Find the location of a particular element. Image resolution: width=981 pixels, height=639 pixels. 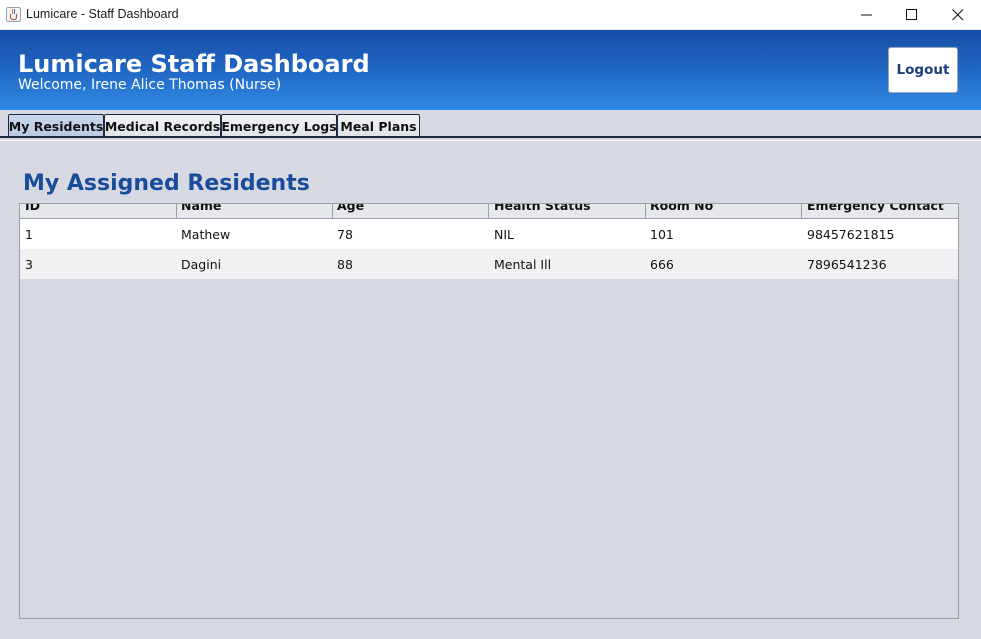

tab-my-residents: My Residents is located at coordinates (56, 125).